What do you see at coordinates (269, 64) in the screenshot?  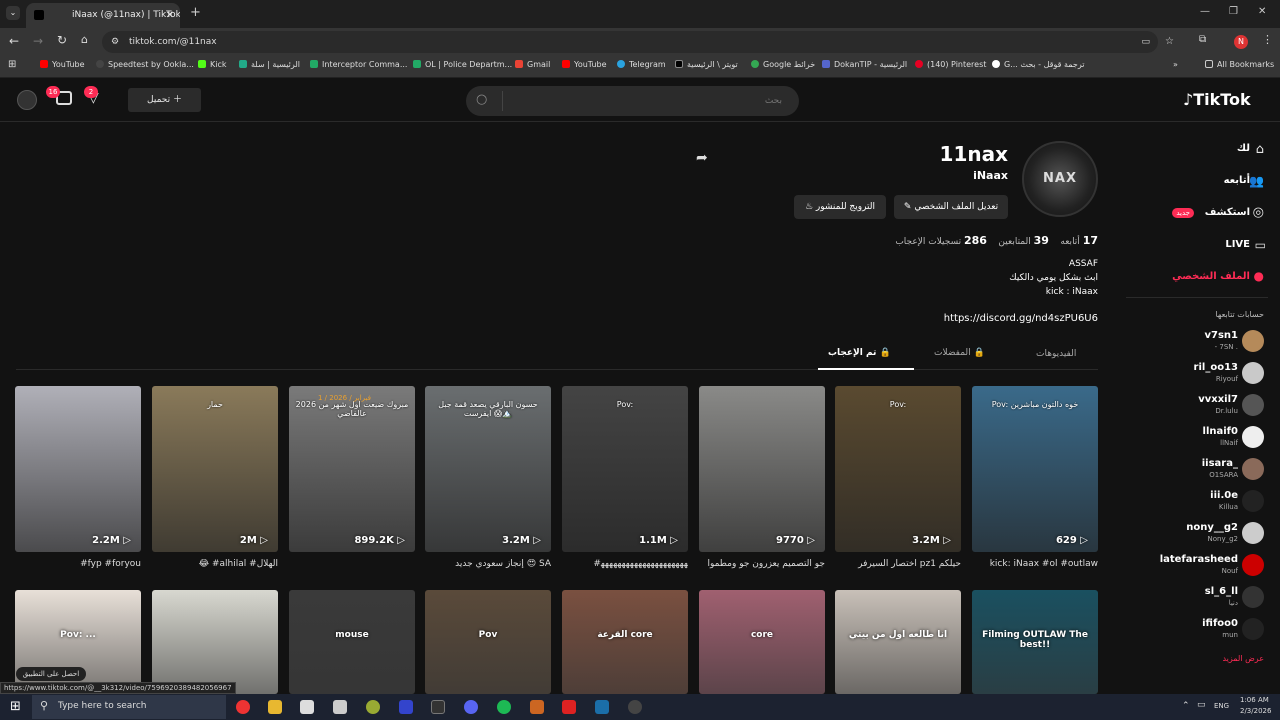 I see `bookmark-salla: الرئيسية | سلة` at bounding box center [269, 64].